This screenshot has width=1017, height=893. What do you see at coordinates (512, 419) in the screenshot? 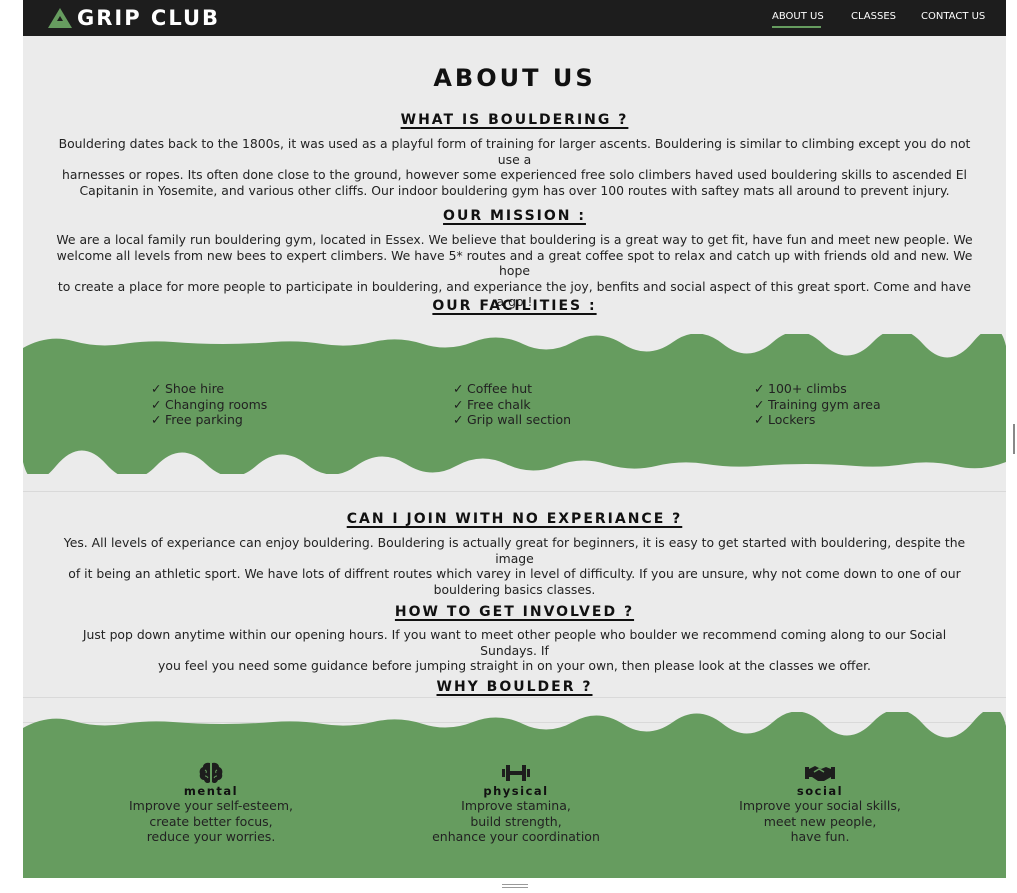
I see `list-item: ✓ Grip wall section` at bounding box center [512, 419].